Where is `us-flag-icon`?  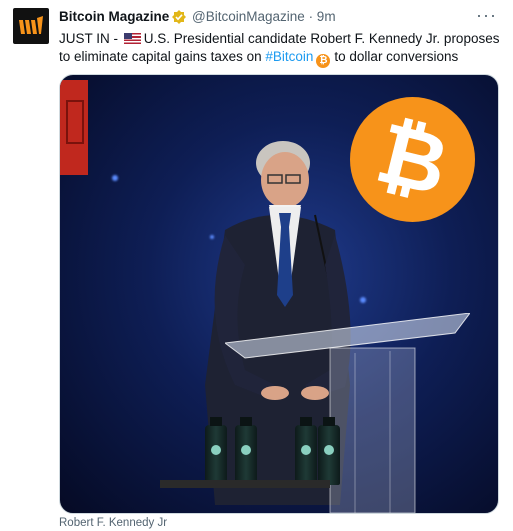 us-flag-icon is located at coordinates (132, 38).